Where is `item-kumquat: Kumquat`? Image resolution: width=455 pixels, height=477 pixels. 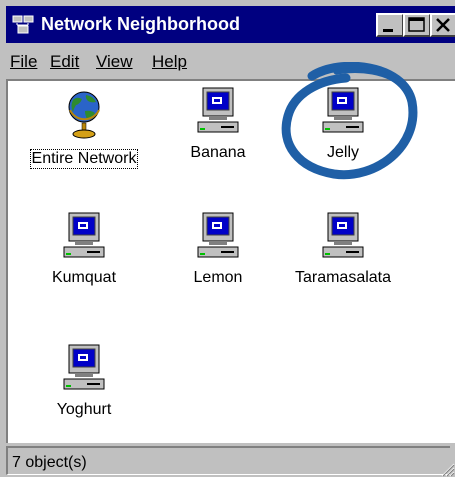
item-kumquat: Kumquat is located at coordinates (84, 249).